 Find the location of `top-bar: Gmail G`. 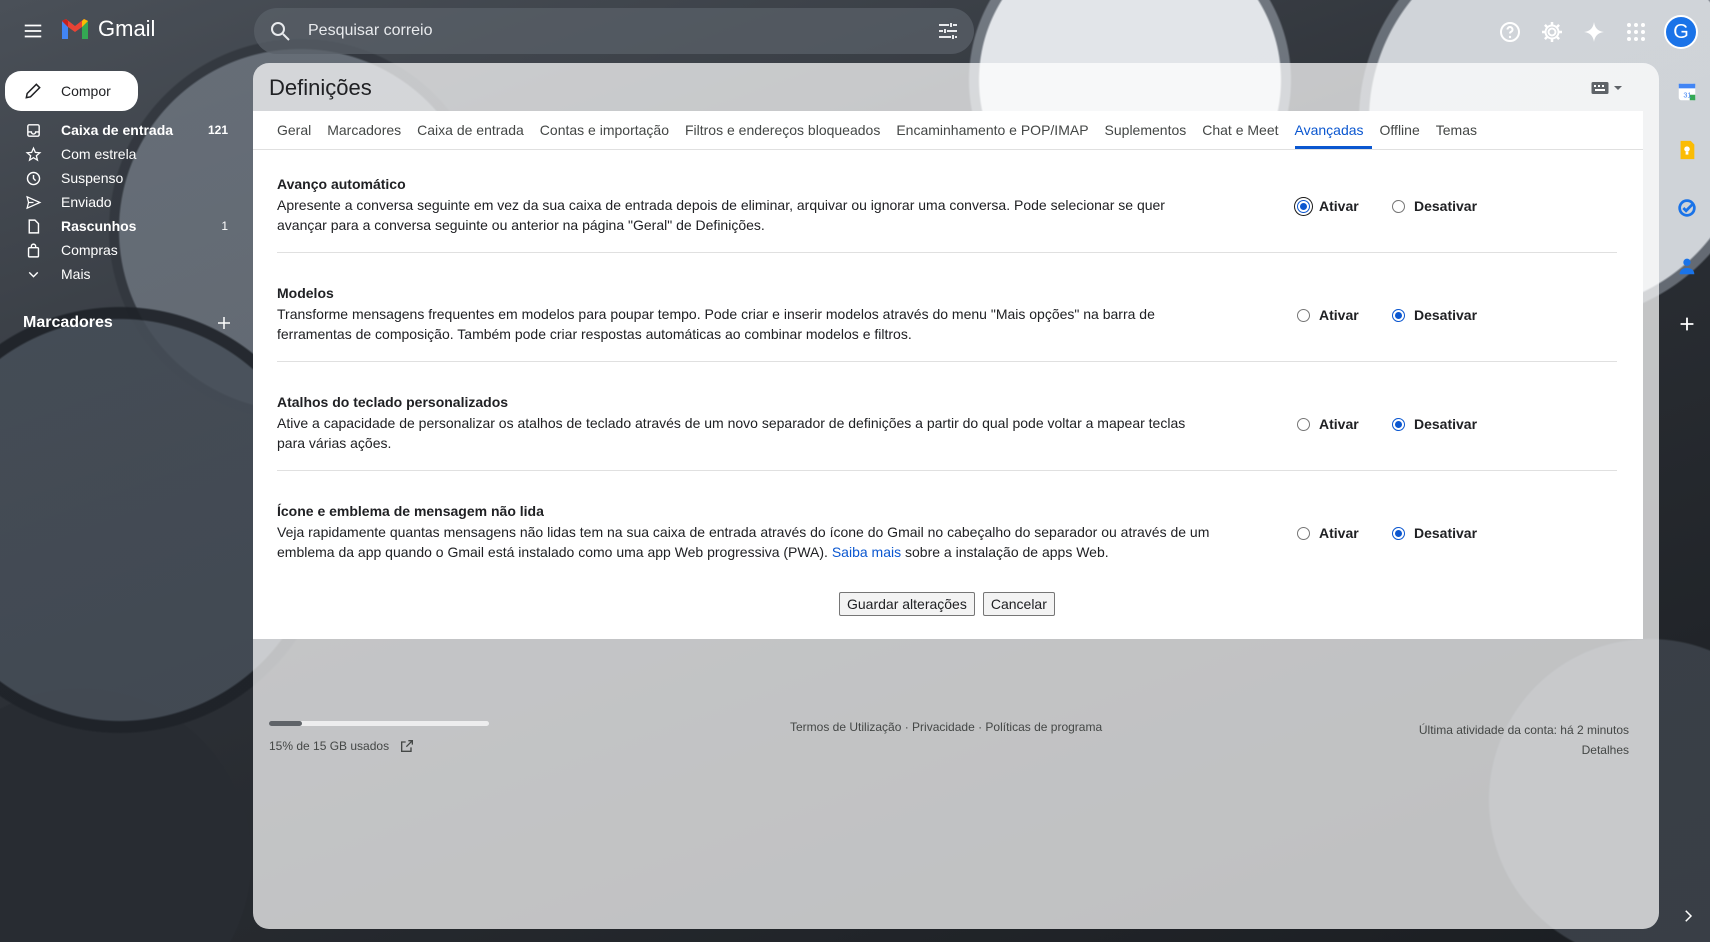

top-bar: Gmail G is located at coordinates (855, 31).